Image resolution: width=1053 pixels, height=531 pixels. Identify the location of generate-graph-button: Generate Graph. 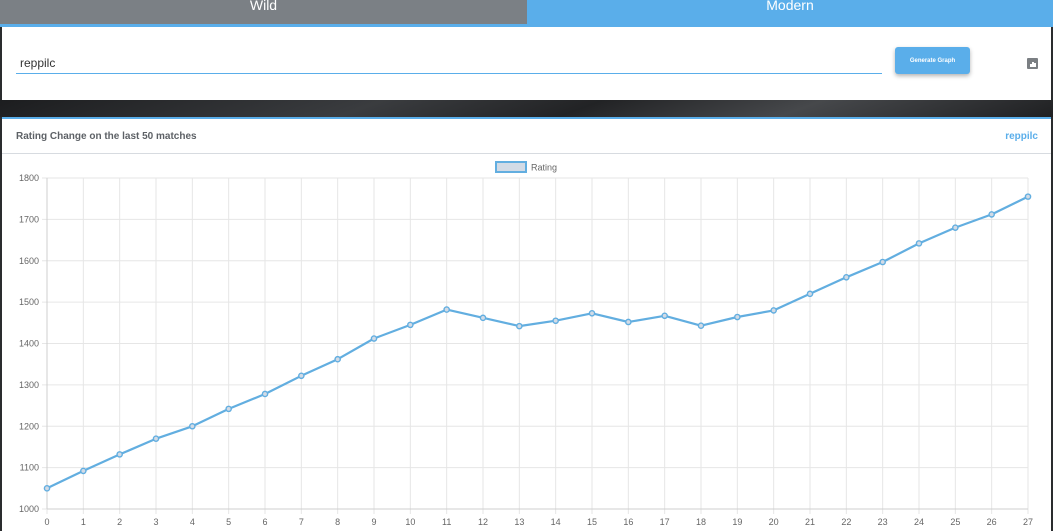
(932, 60).